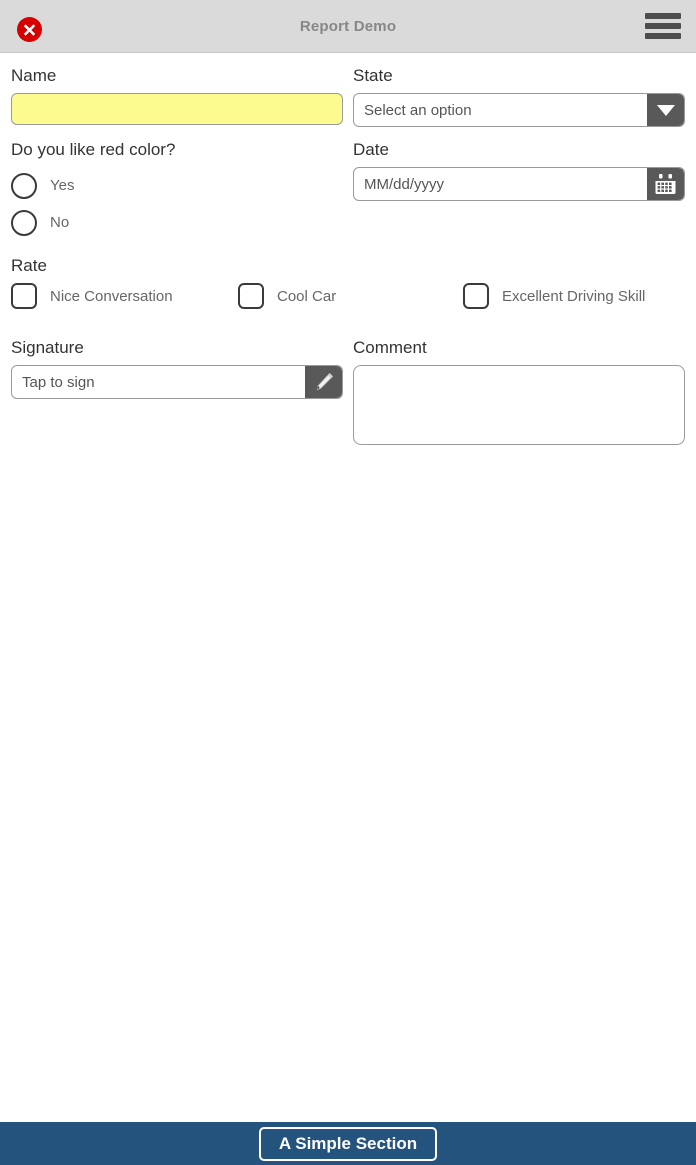 The height and width of the screenshot is (1165, 696). Describe the element at coordinates (371, 149) in the screenshot. I see `date-label: Date` at that location.